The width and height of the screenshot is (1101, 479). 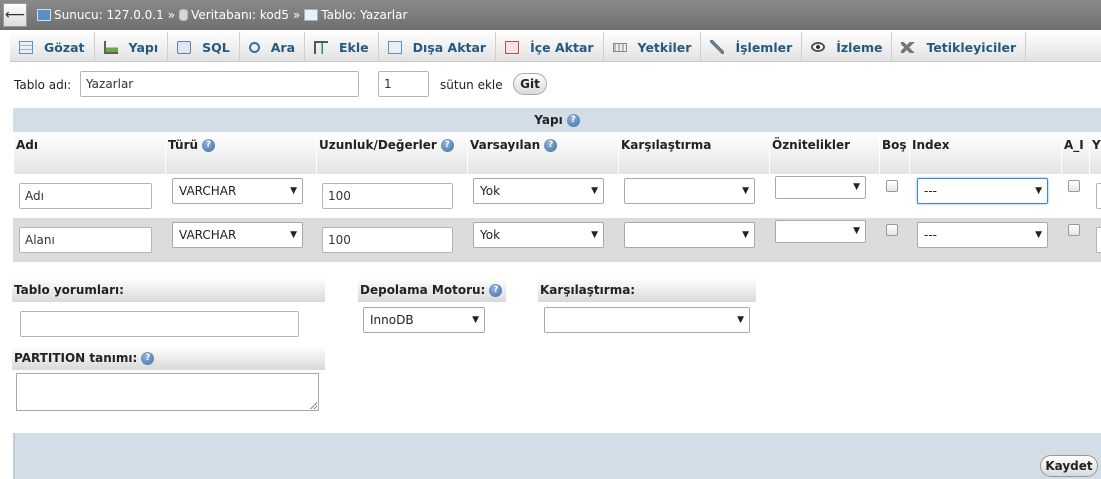 I want to click on tab-triggers: Tetikleyiciler, so click(x=959, y=47).